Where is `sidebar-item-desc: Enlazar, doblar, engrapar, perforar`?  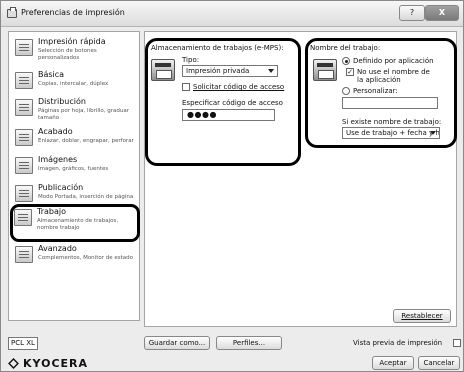
sidebar-item-desc: Enlazar, doblar, engrapar, perforar is located at coordinates (86, 141).